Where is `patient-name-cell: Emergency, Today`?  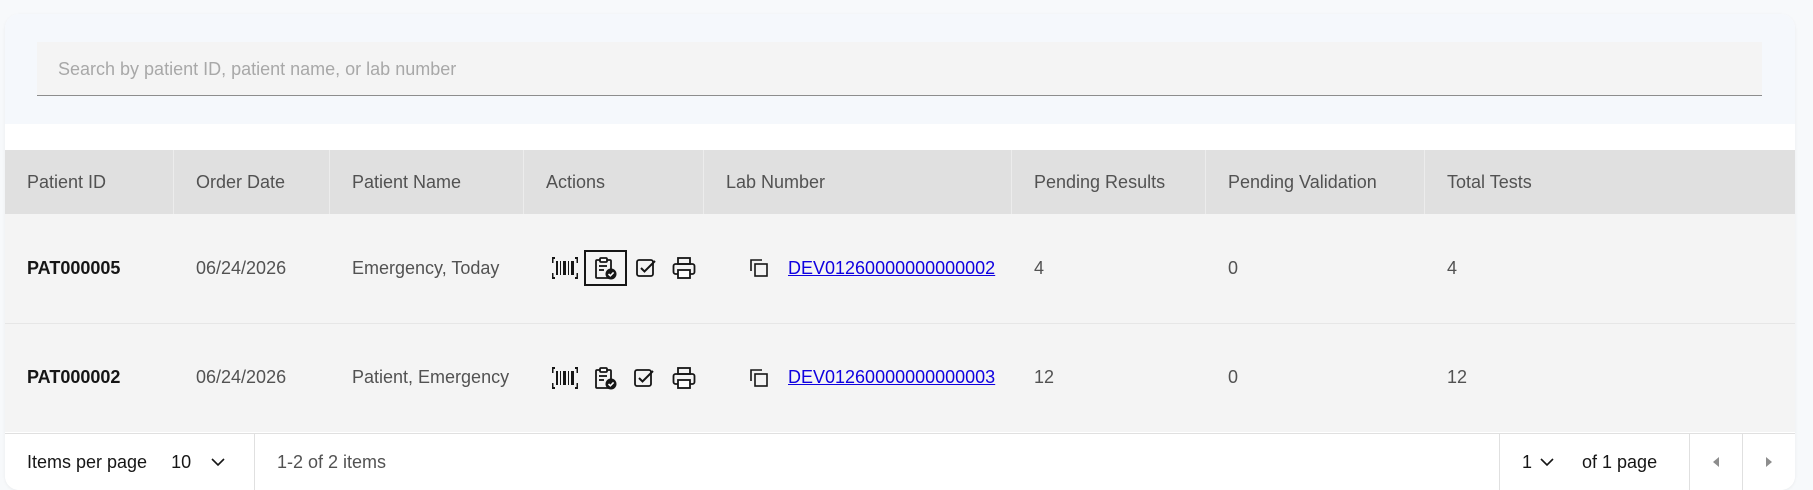 patient-name-cell: Emergency, Today is located at coordinates (427, 269).